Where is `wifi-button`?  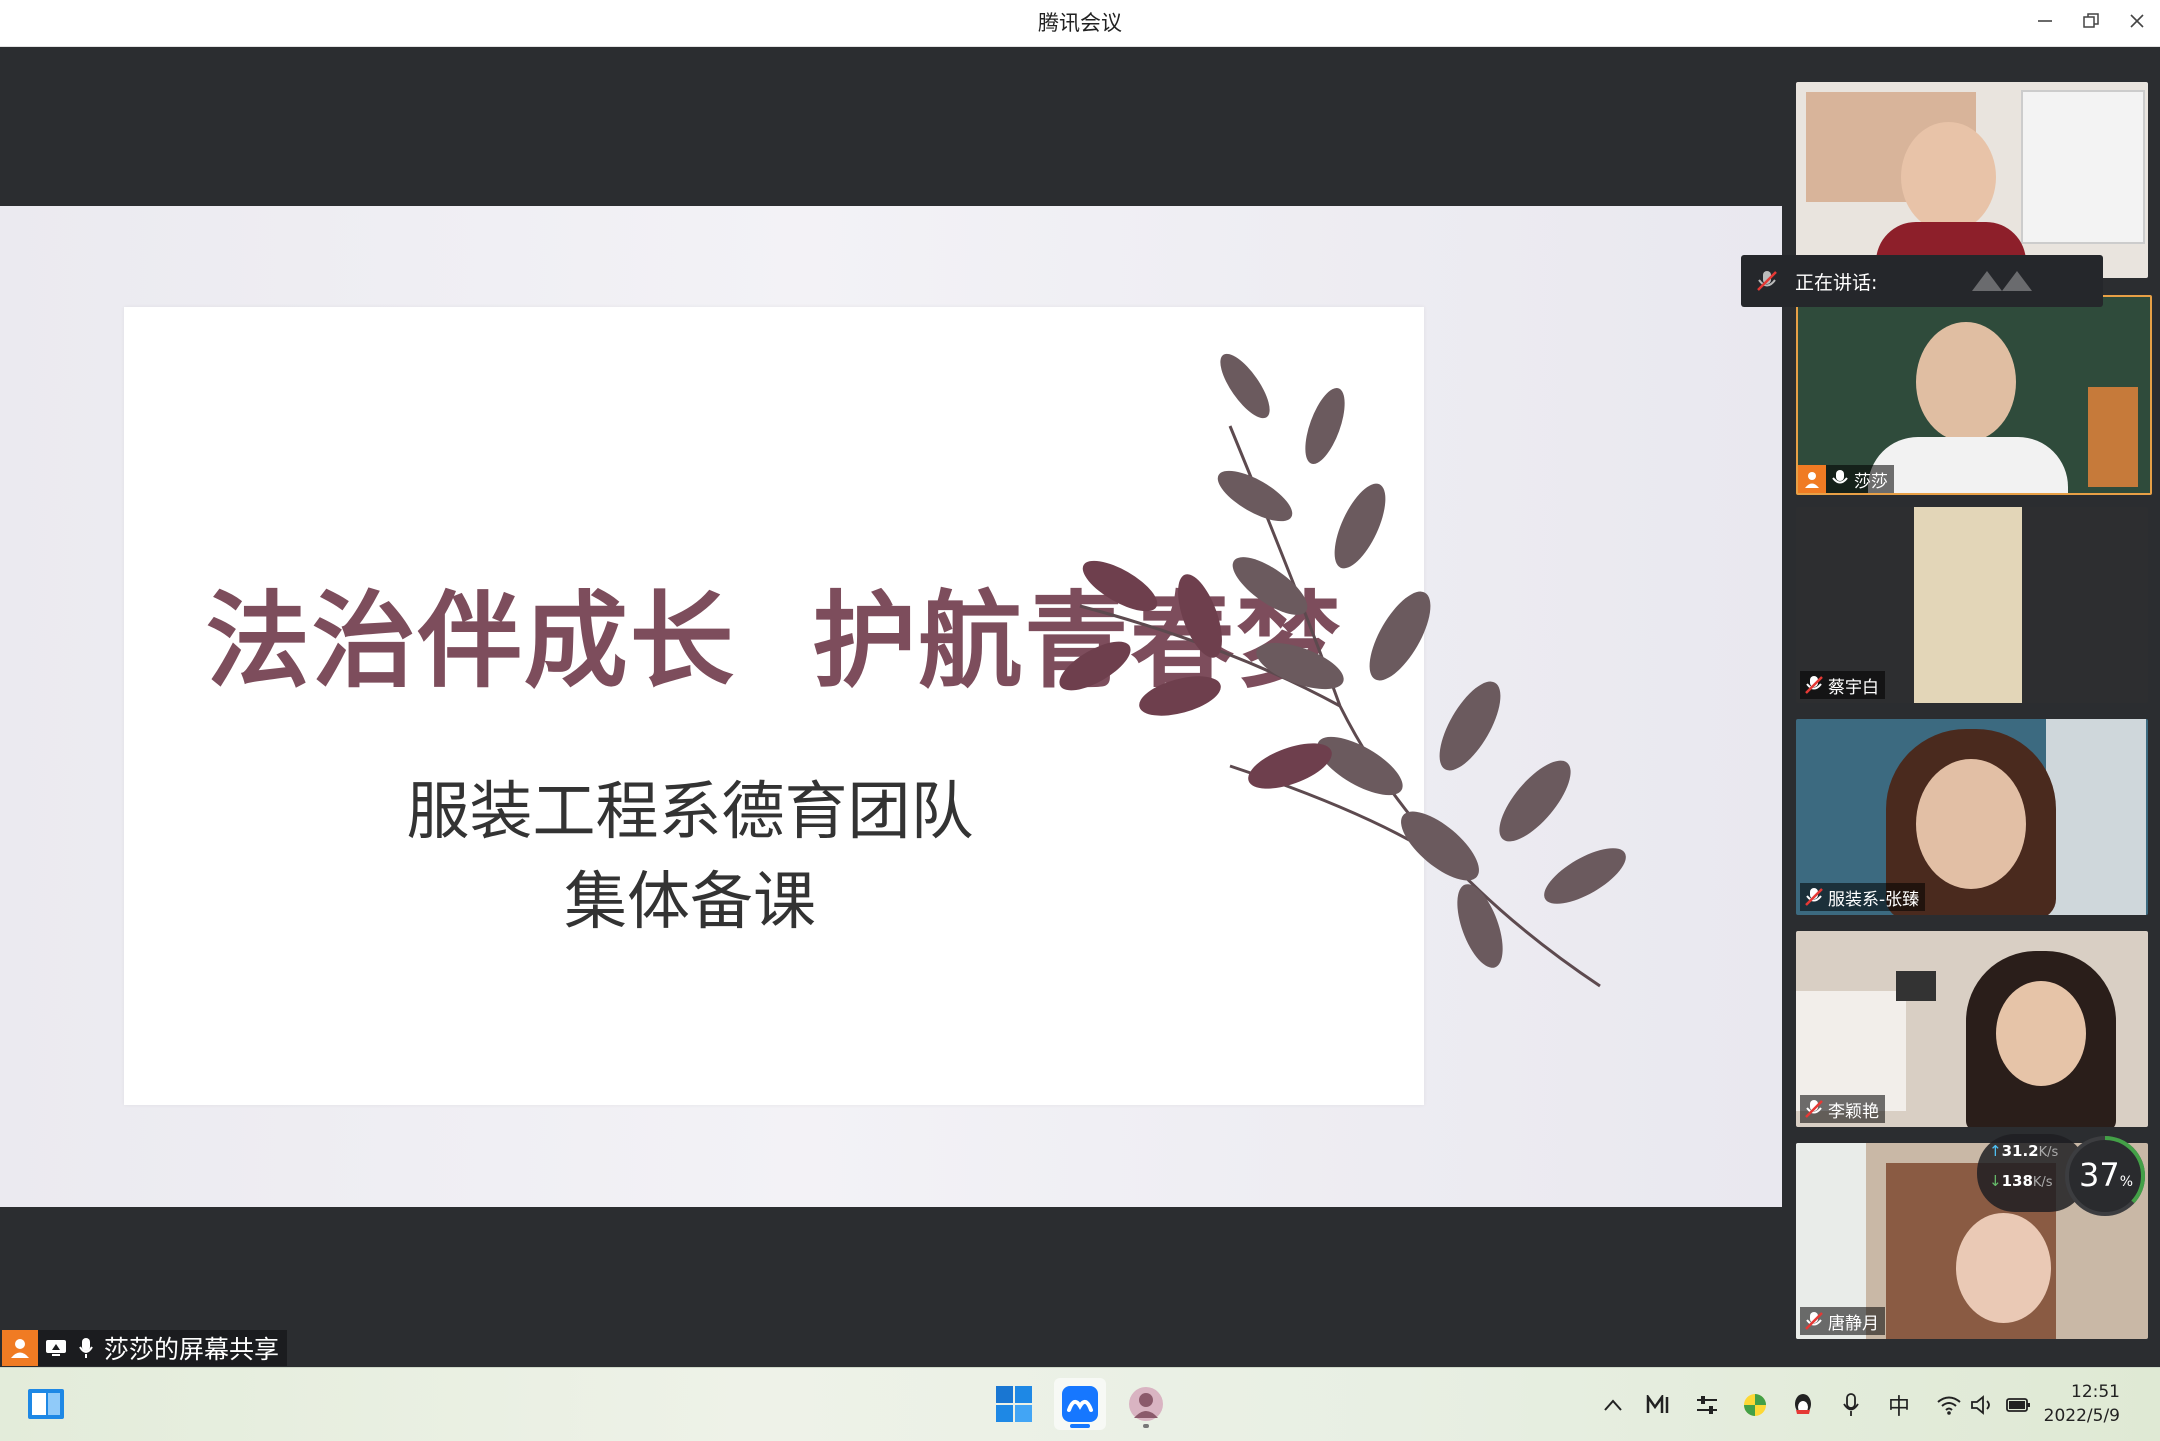 wifi-button is located at coordinates (1949, 1405).